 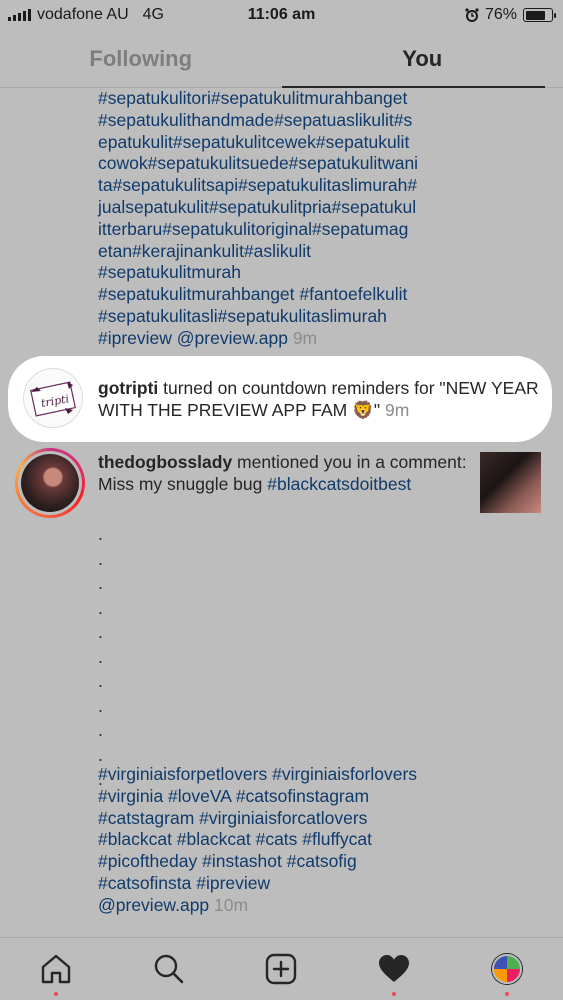 I want to click on caption-line: ta#sepatukulitsapi#sepatukulitaslimurah#, so click(x=283, y=186).